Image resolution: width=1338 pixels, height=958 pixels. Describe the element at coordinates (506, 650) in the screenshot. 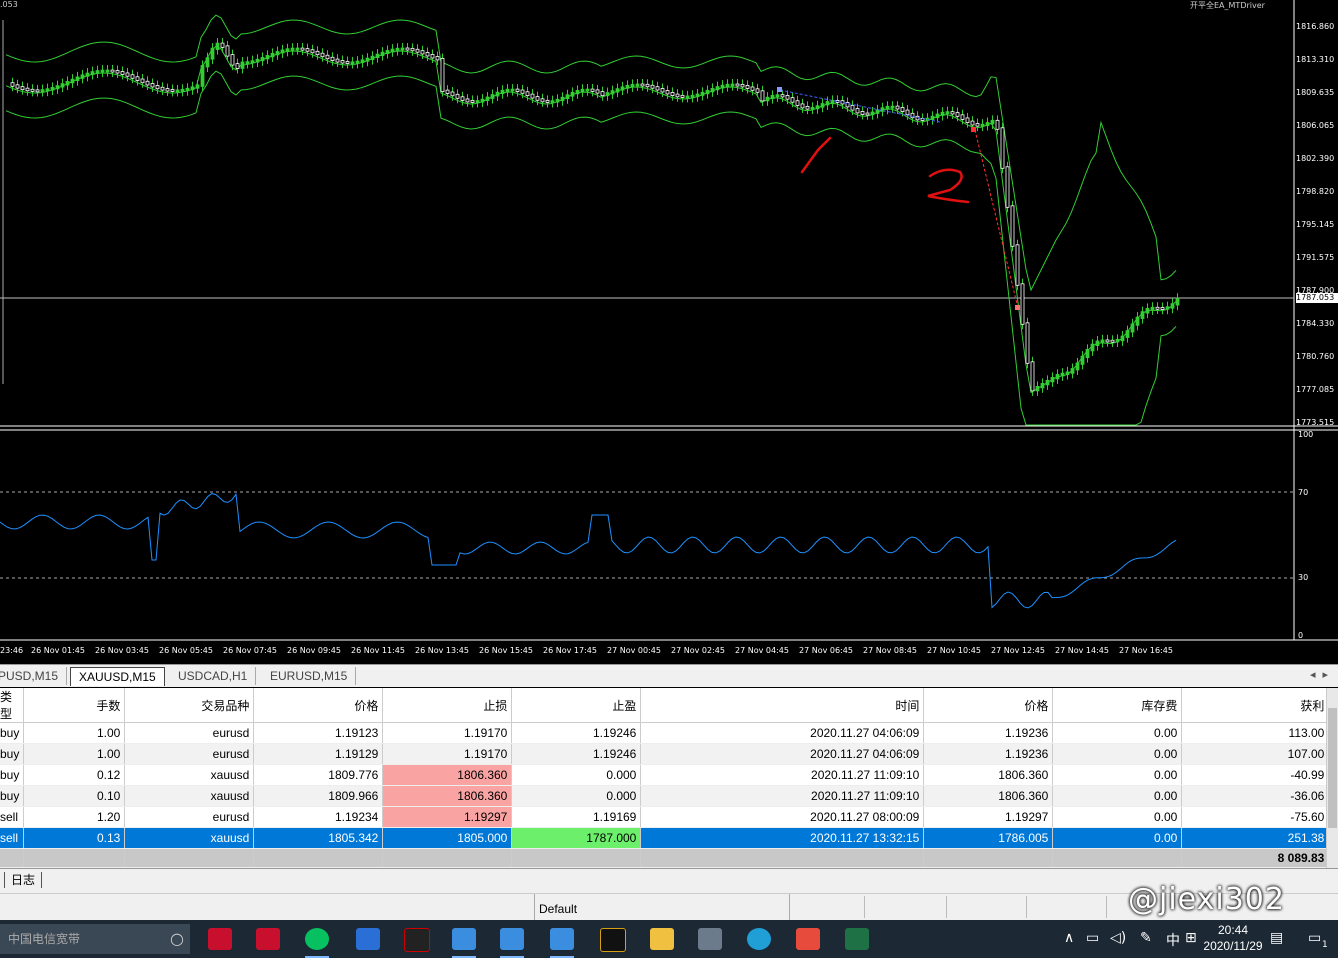

I see `time-axis-label: 26 Nov 15:45` at that location.